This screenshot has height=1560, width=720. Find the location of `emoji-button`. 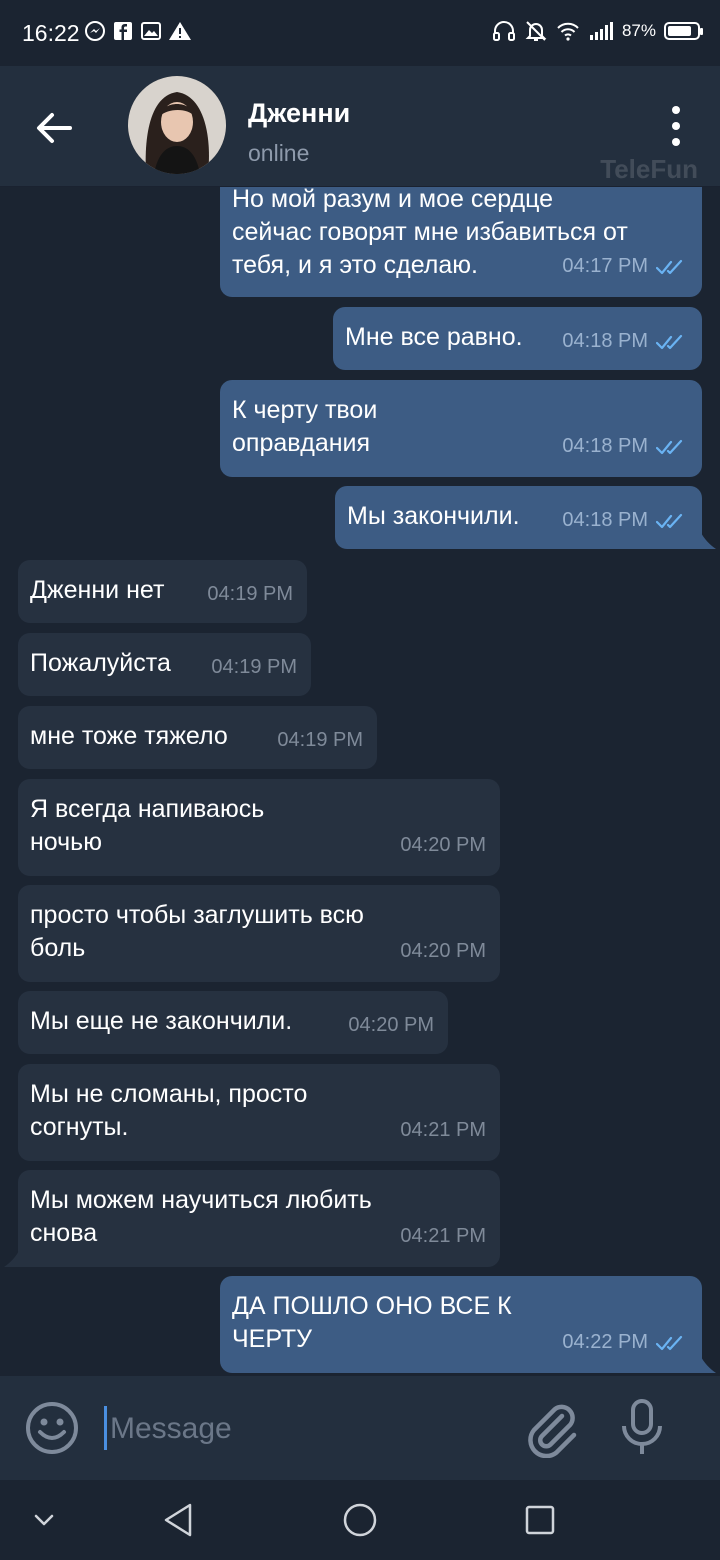

emoji-button is located at coordinates (52, 1428).